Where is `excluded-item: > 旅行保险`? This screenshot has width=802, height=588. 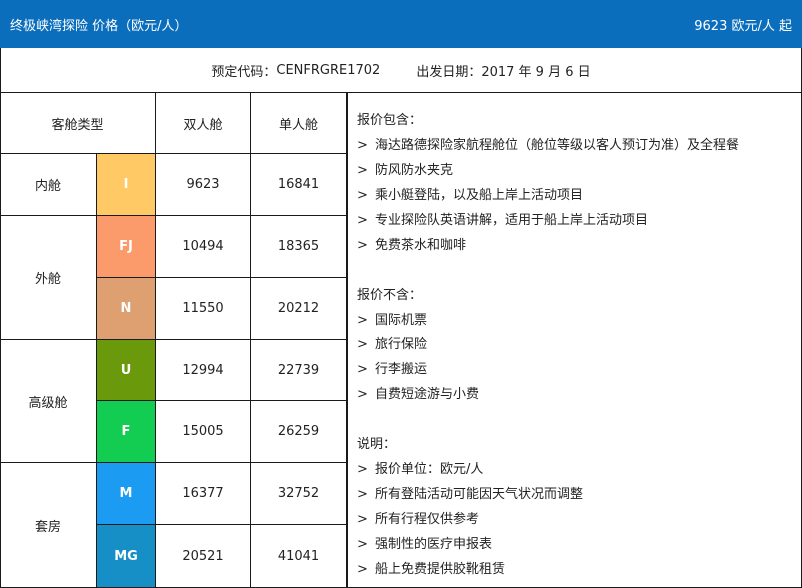 excluded-item: > 旅行保险 is located at coordinates (392, 344).